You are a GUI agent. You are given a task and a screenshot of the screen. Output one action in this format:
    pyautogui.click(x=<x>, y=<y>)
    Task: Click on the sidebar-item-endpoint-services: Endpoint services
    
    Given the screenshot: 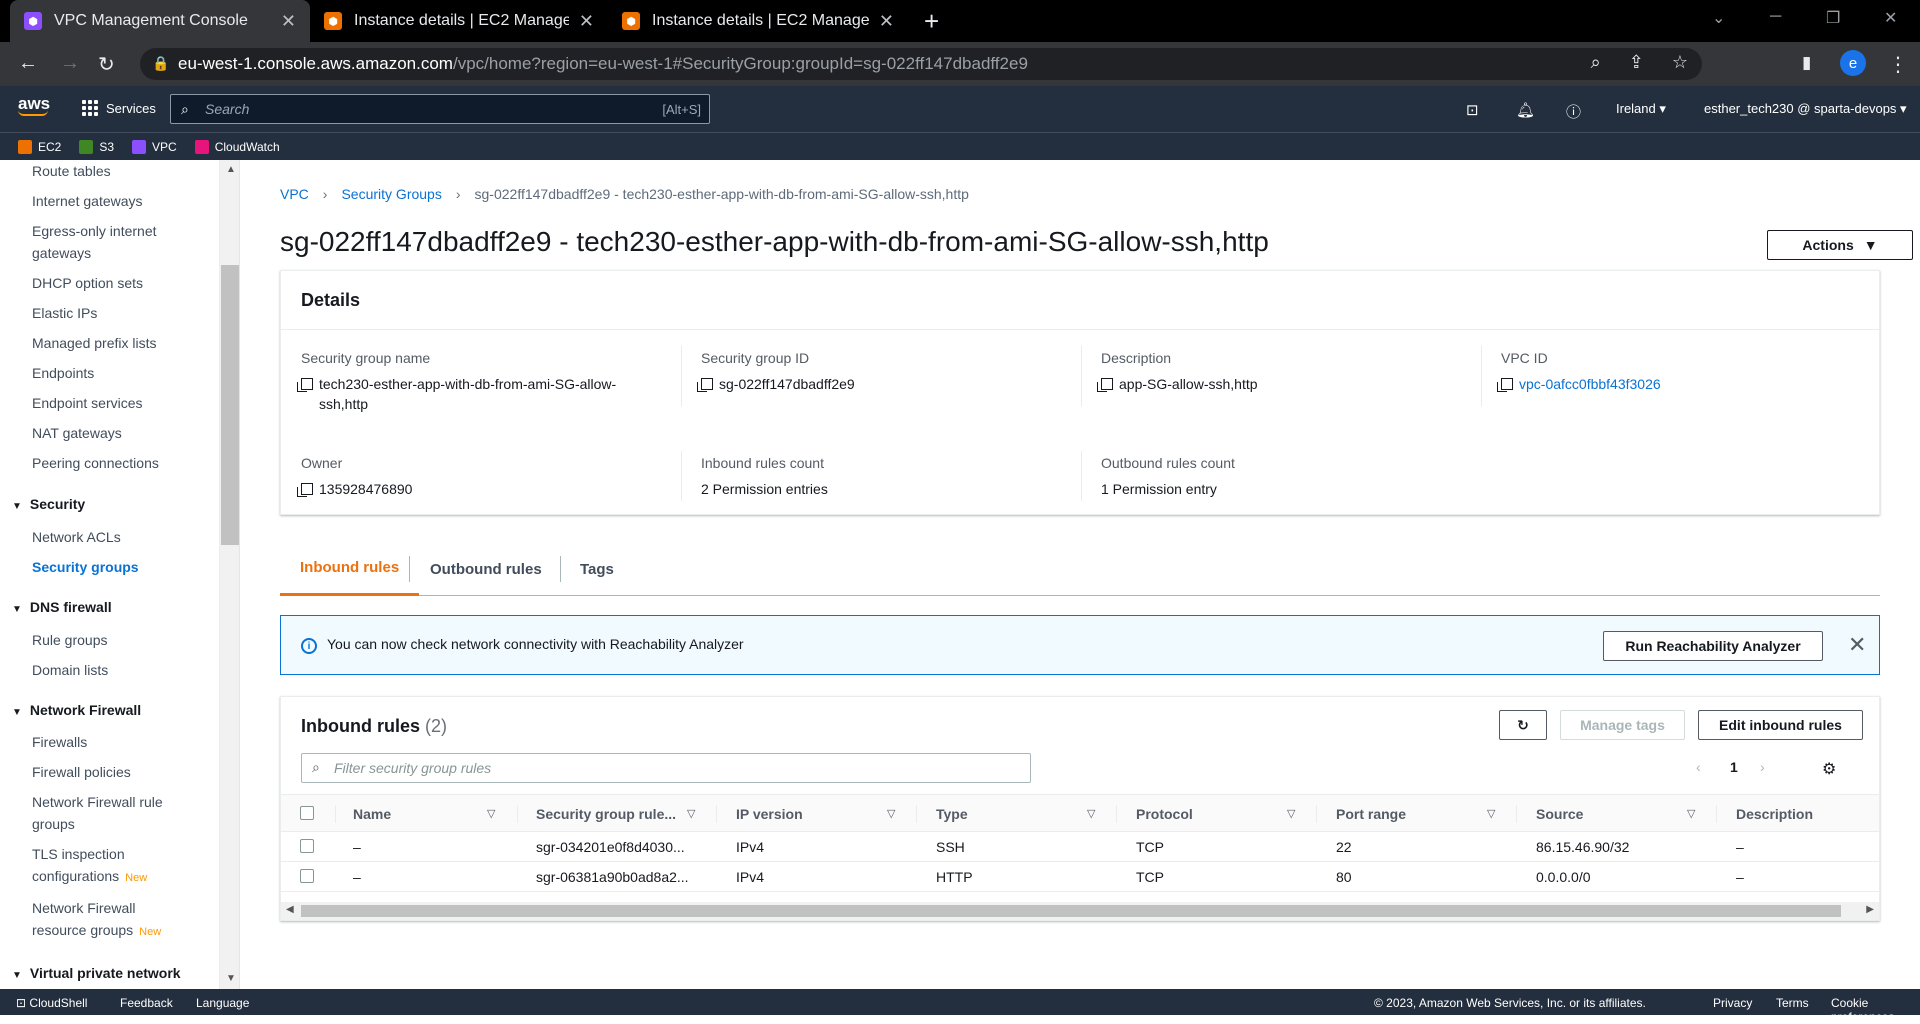 What is the action you would take?
    pyautogui.click(x=107, y=403)
    